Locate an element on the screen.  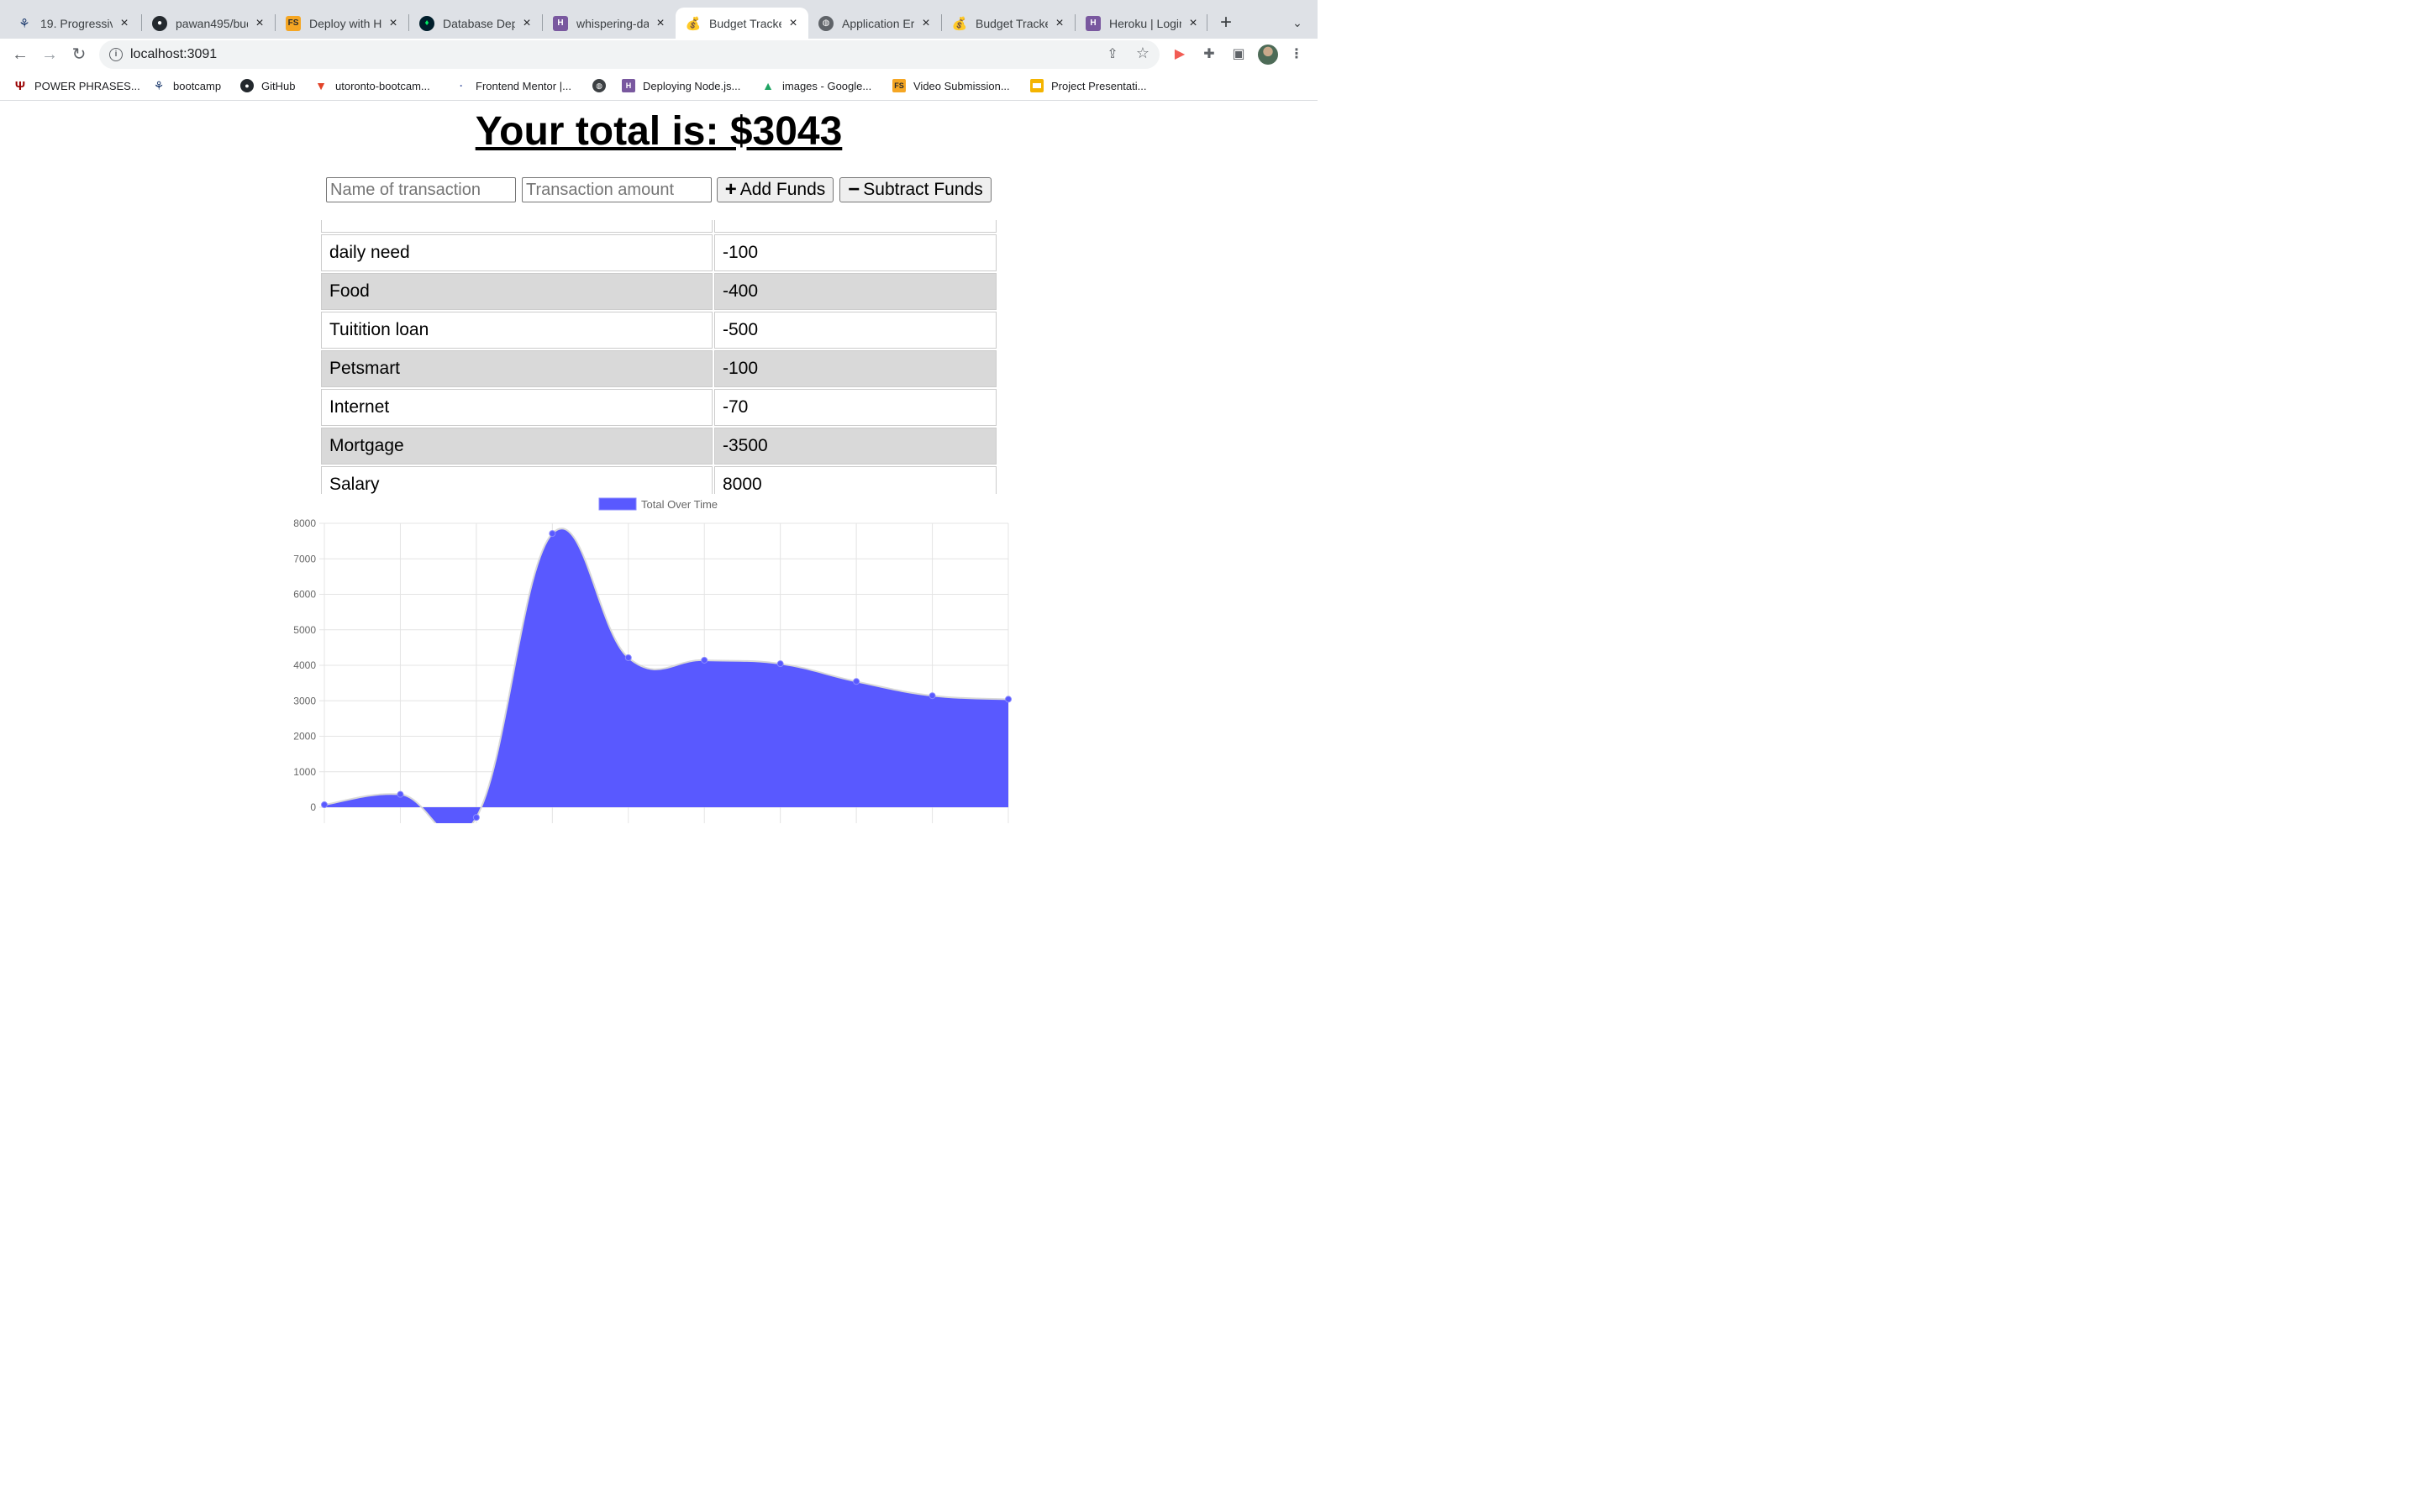
tab-application-error: ◍ Application Err × is located at coordinates (874, 23).